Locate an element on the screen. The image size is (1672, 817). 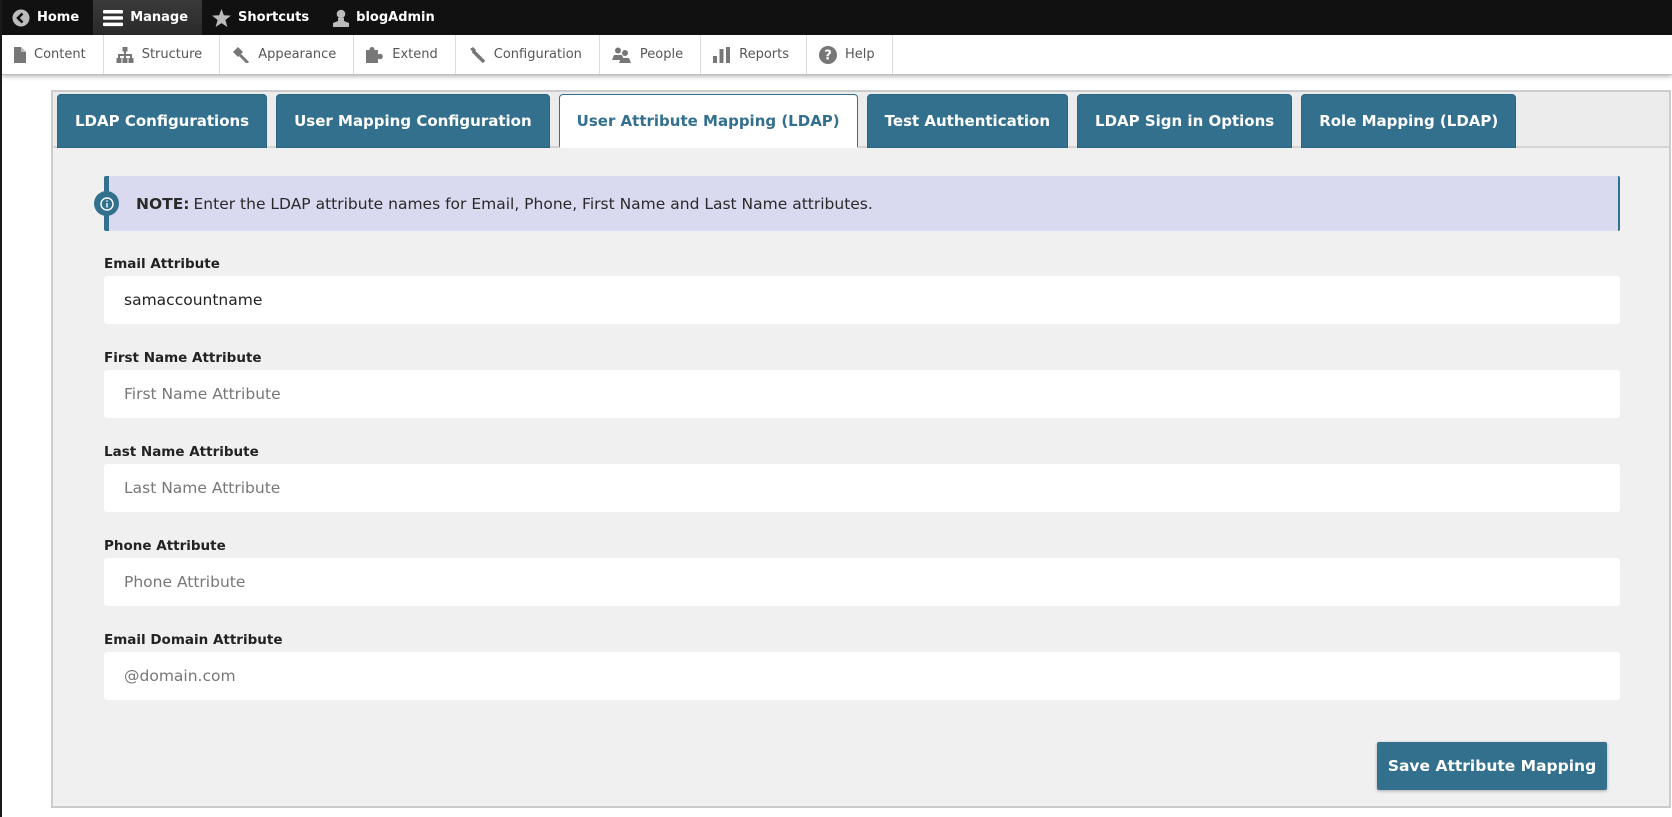
tab-role-mapping: Role Mapping (LDAP) is located at coordinates (1409, 121).